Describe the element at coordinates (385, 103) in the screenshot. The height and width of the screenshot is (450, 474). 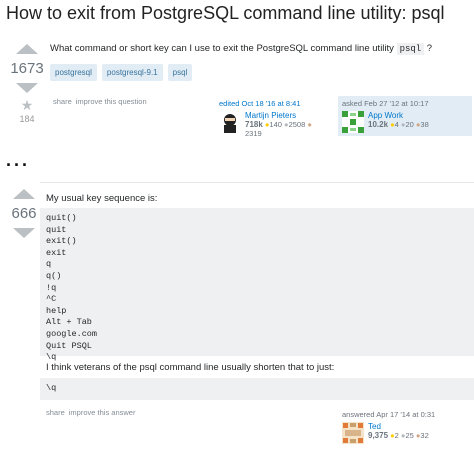
I see `asked-time: asked Feb 27 '12 at 10:17` at that location.